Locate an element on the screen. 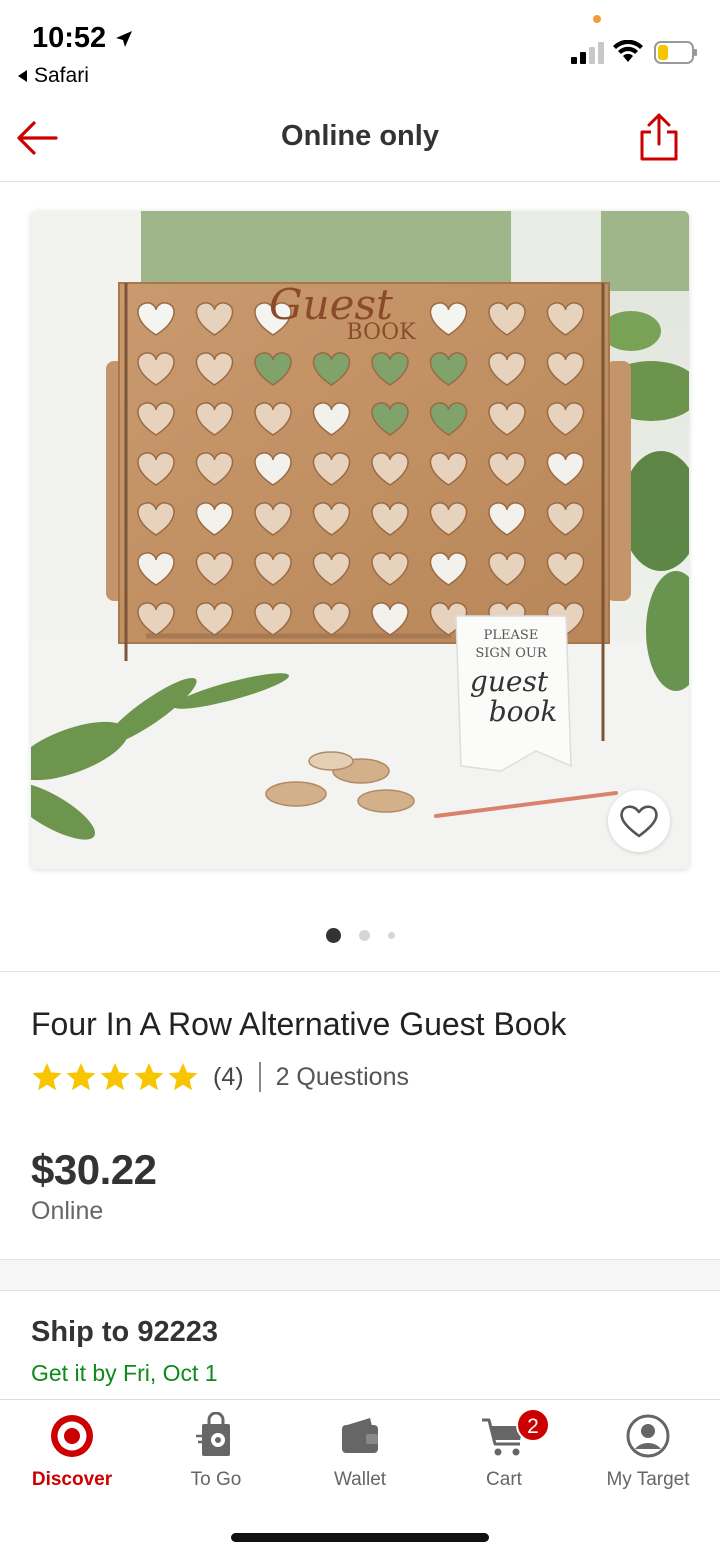 This screenshot has width=720, height=1558. carousel-indicator is located at coordinates (360, 935).